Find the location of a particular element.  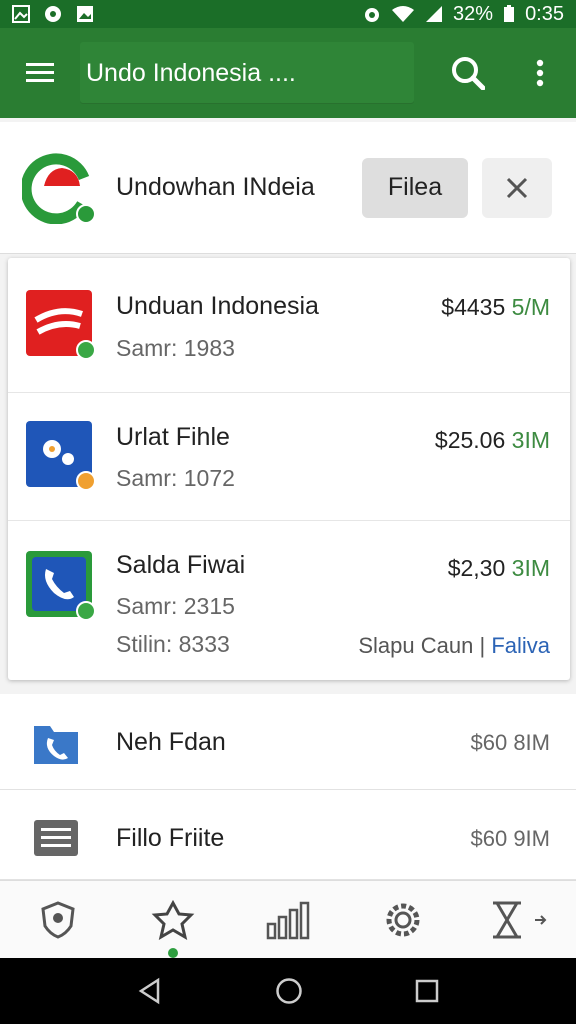

price-value: $4435 is located at coordinates (473, 307).